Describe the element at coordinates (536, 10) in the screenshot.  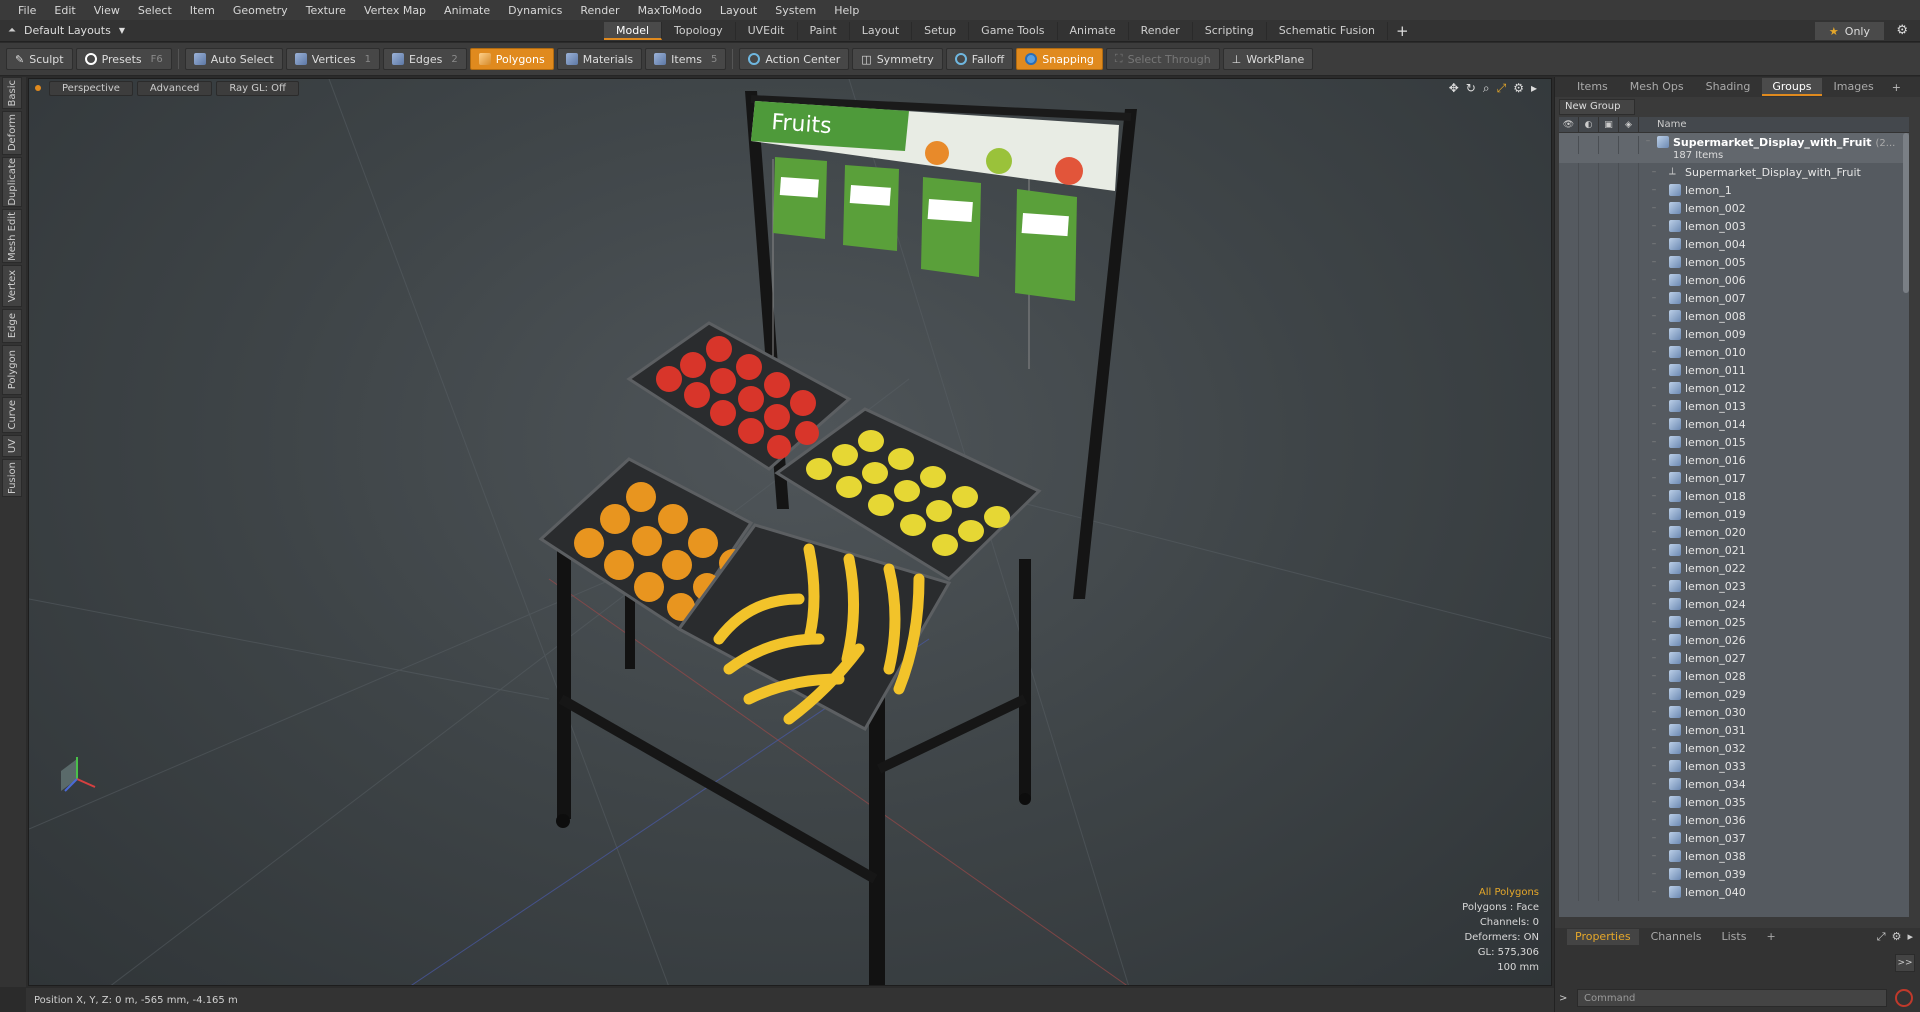
I see `menu-item-dynamics: Dynamics` at that location.